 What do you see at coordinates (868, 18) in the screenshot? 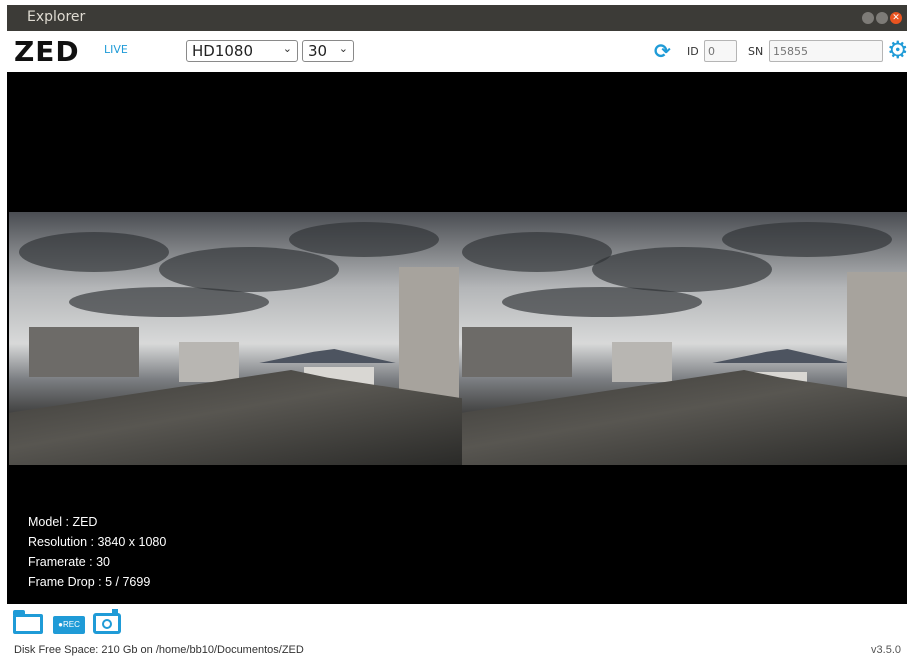
I see `minimize-button` at bounding box center [868, 18].